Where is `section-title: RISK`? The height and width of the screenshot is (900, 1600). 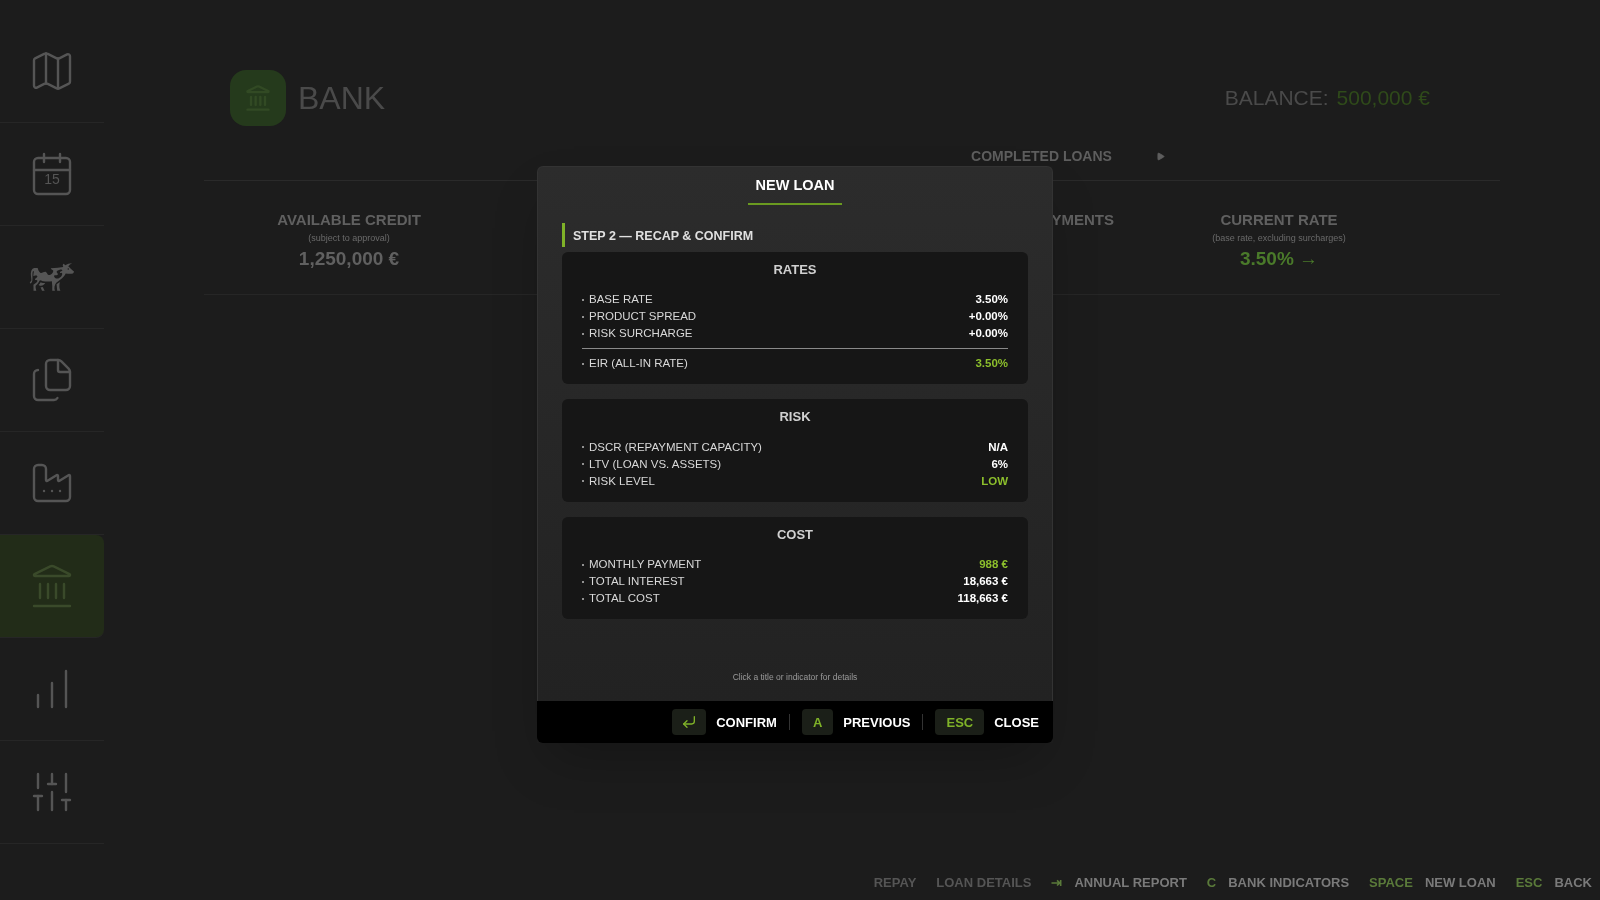
section-title: RISK is located at coordinates (795, 417).